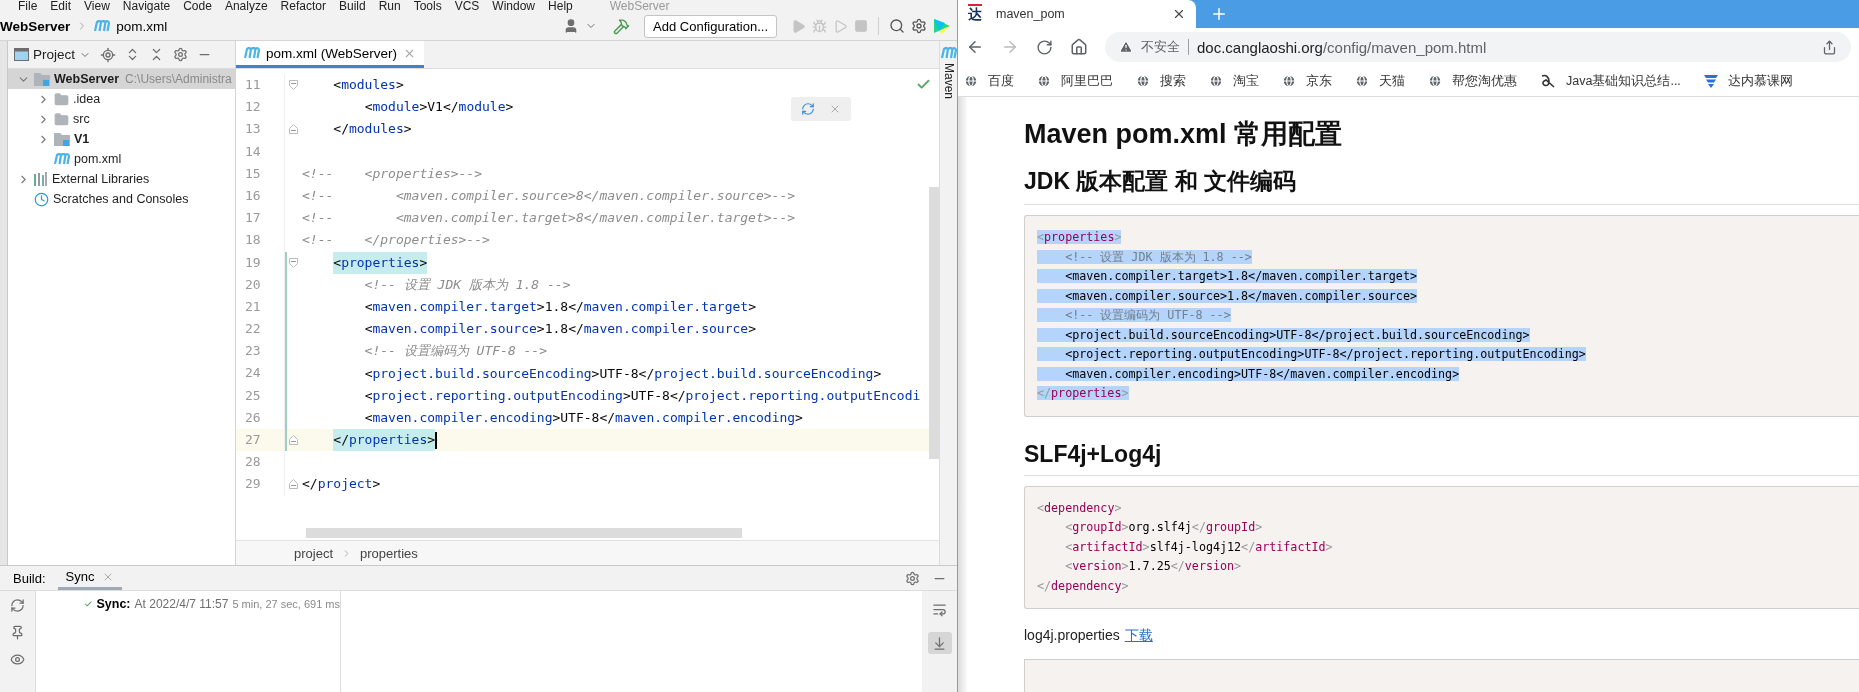 This screenshot has width=1859, height=692. Describe the element at coordinates (549, 218) in the screenshot. I see `code-line: <!-- <maven.compiler.target>8</maven.compiler.target>-->` at that location.